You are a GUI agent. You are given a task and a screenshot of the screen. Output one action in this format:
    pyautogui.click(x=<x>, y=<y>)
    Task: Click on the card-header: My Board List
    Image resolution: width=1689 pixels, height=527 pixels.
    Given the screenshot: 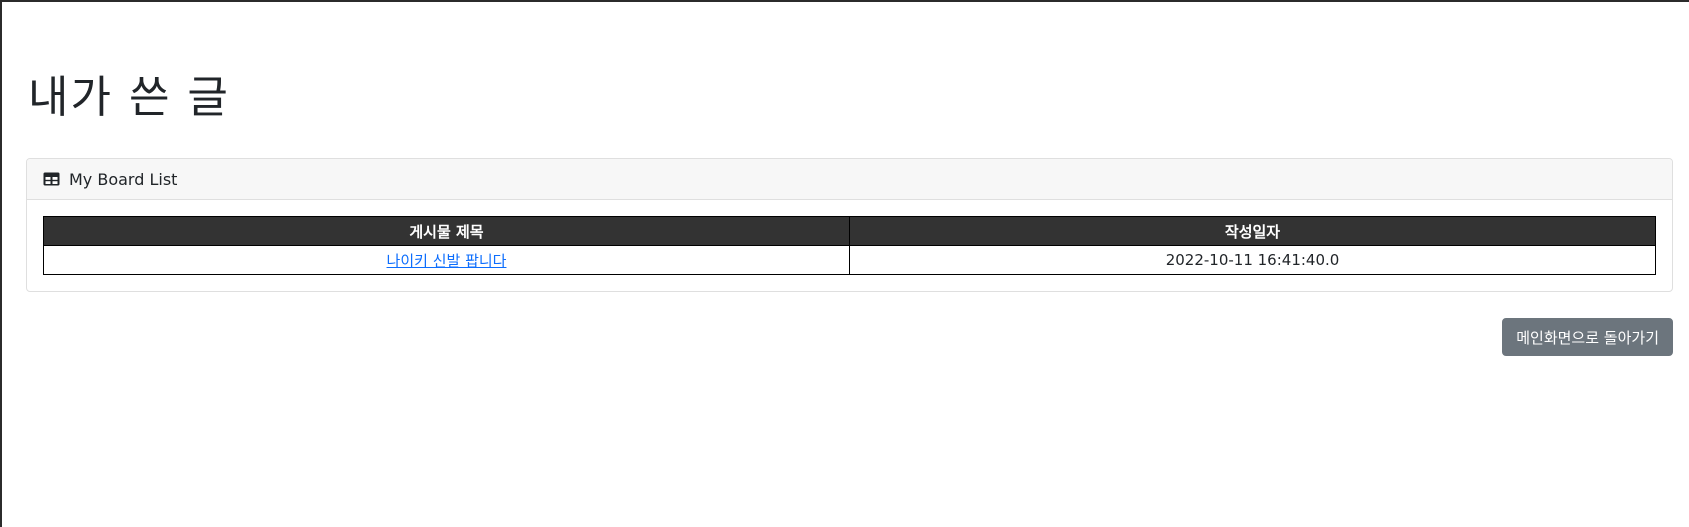 What is the action you would take?
    pyautogui.click(x=849, y=179)
    